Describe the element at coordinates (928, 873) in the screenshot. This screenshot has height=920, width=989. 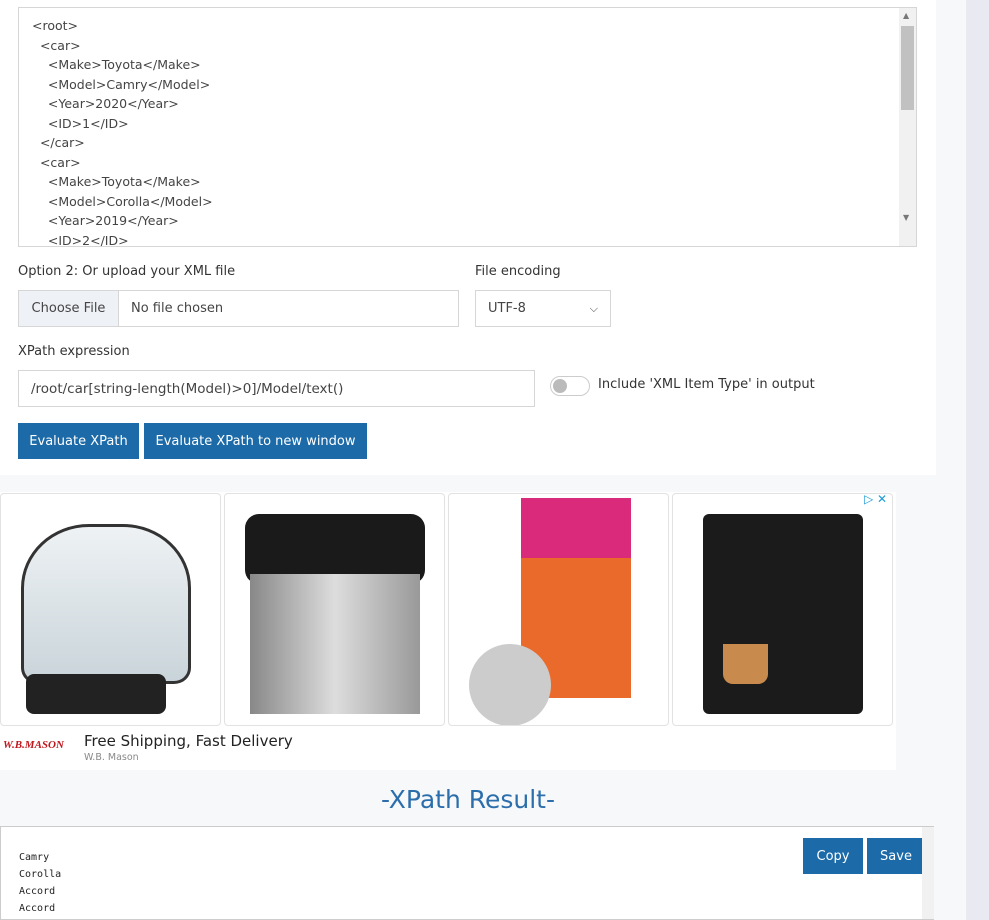
I see `result-scrollbar` at that location.